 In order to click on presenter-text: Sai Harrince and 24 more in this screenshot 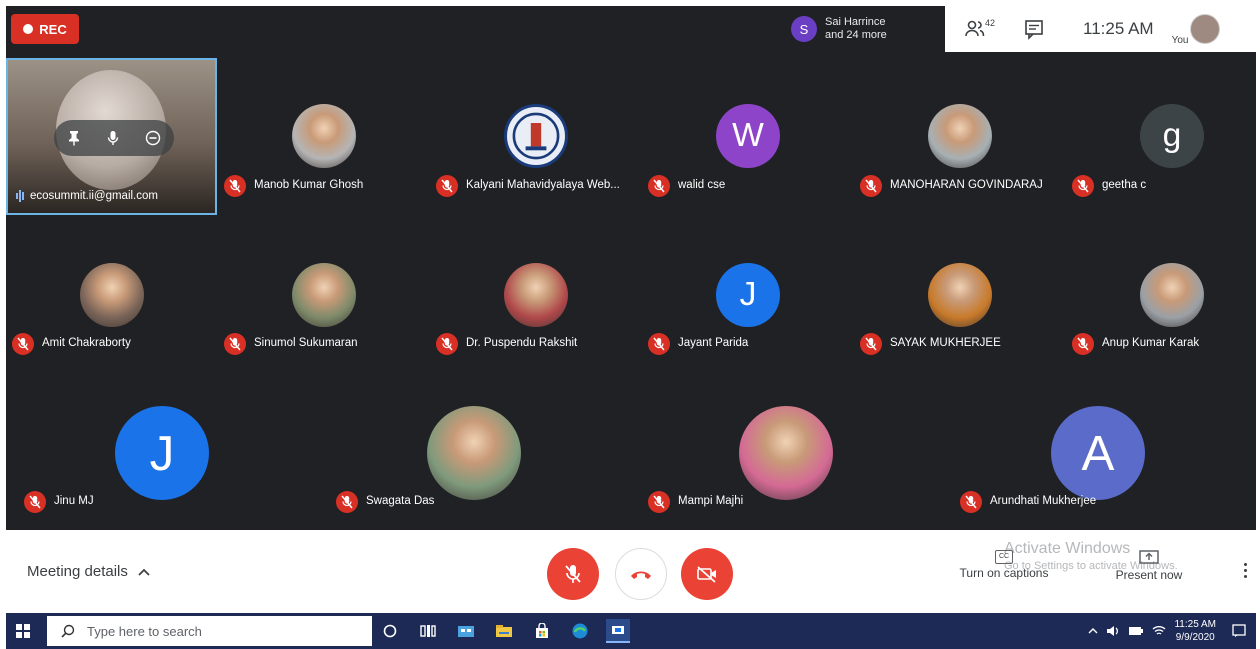, I will do `click(856, 29)`.